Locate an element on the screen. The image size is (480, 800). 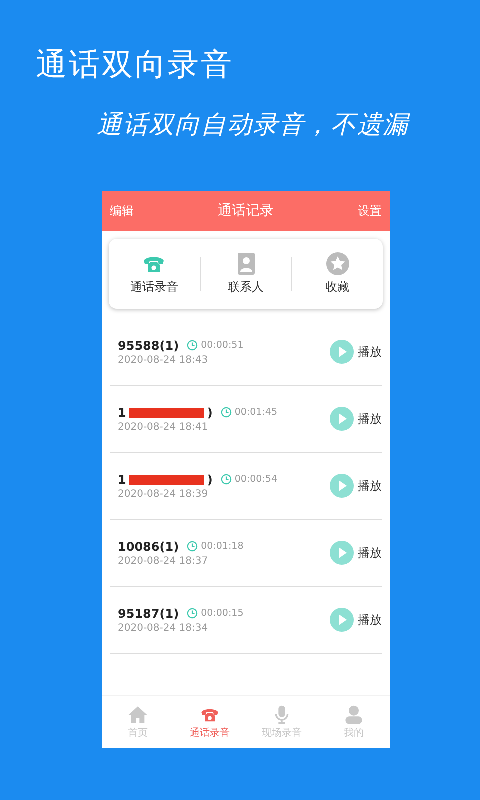
call-time: 2020-08-24 18:34 is located at coordinates (164, 628).